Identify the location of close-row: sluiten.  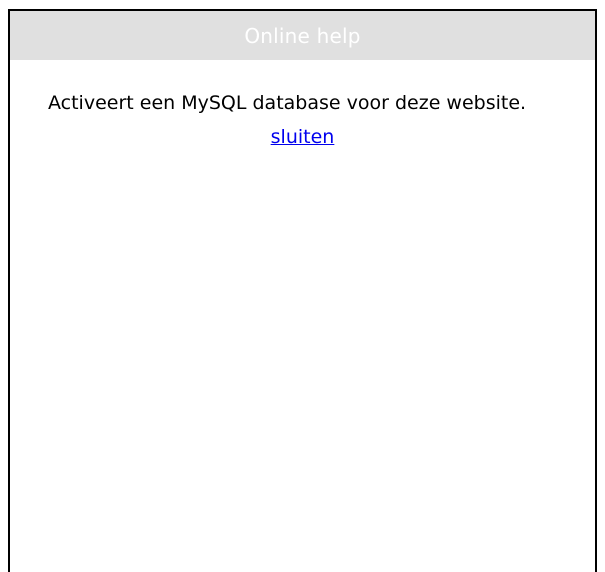
(302, 137).